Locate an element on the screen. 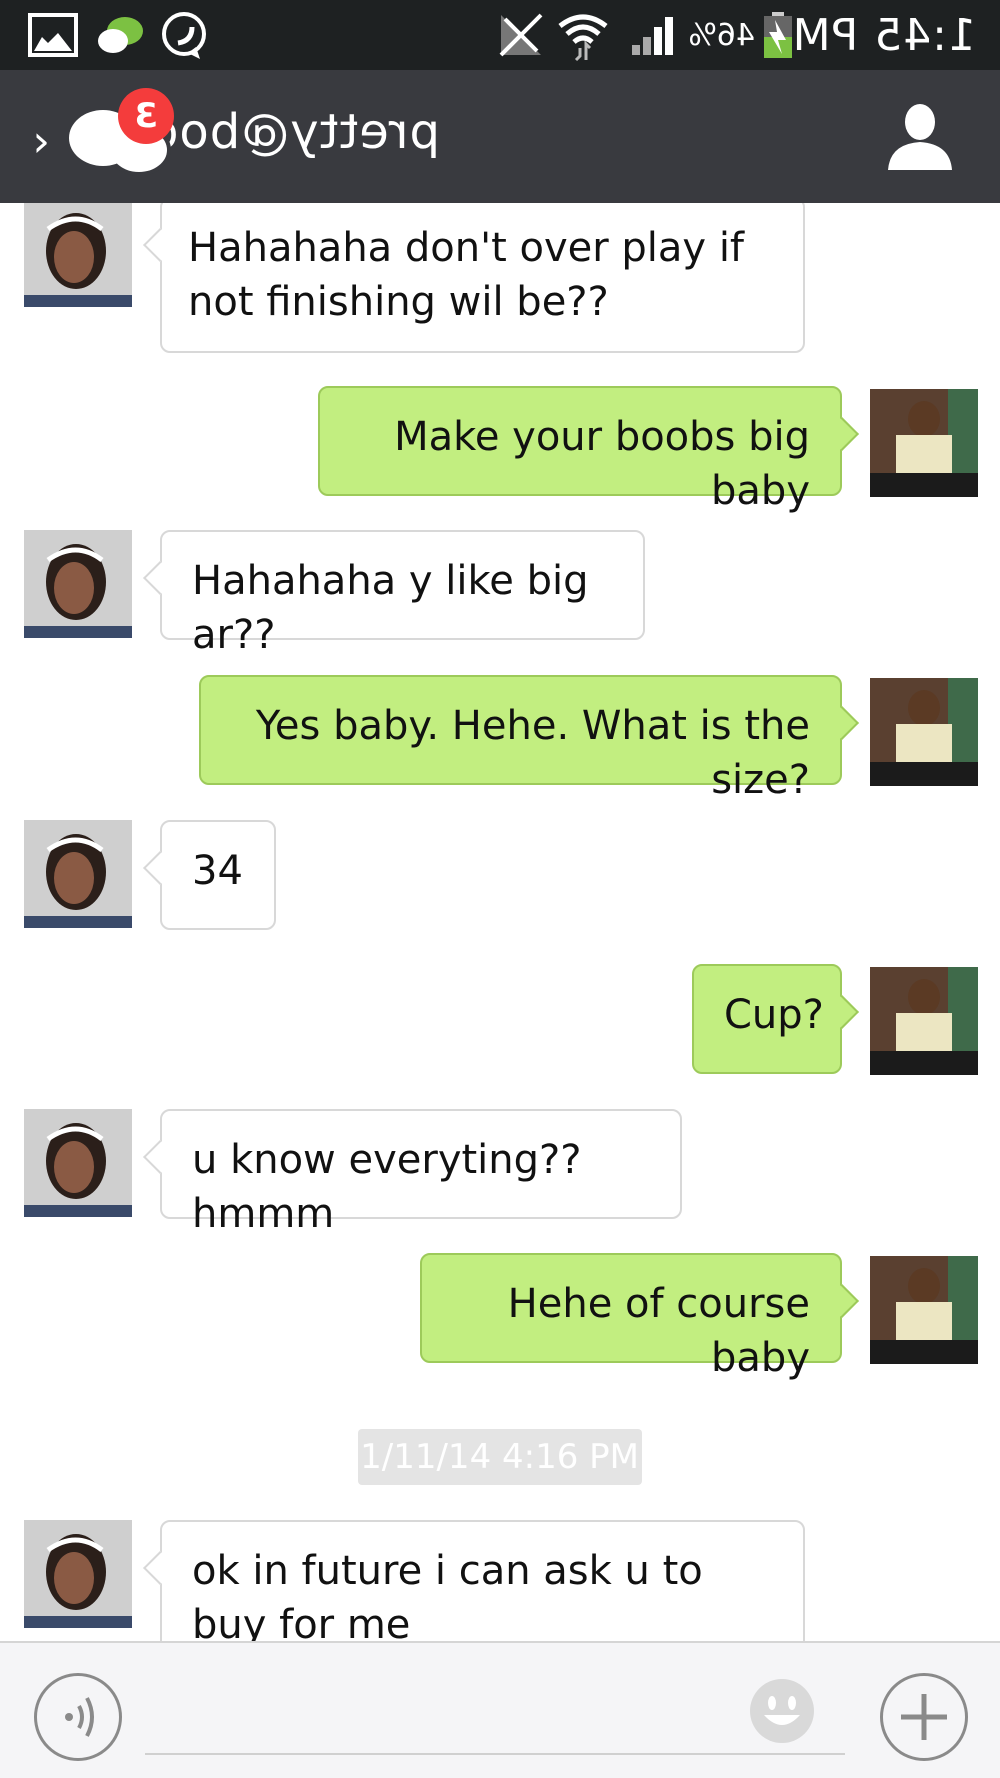  signal-icon is located at coordinates (651, 35).